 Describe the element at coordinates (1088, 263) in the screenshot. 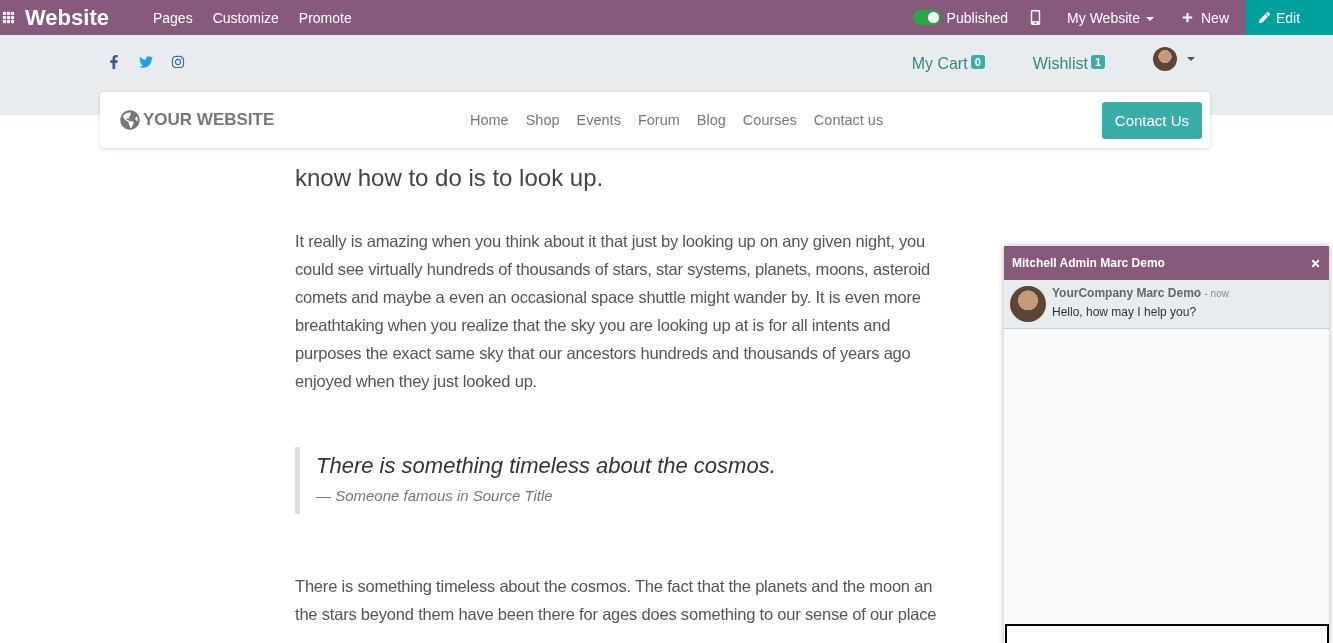

I see `chat-title: Mitchell Admin Marc Demo` at that location.